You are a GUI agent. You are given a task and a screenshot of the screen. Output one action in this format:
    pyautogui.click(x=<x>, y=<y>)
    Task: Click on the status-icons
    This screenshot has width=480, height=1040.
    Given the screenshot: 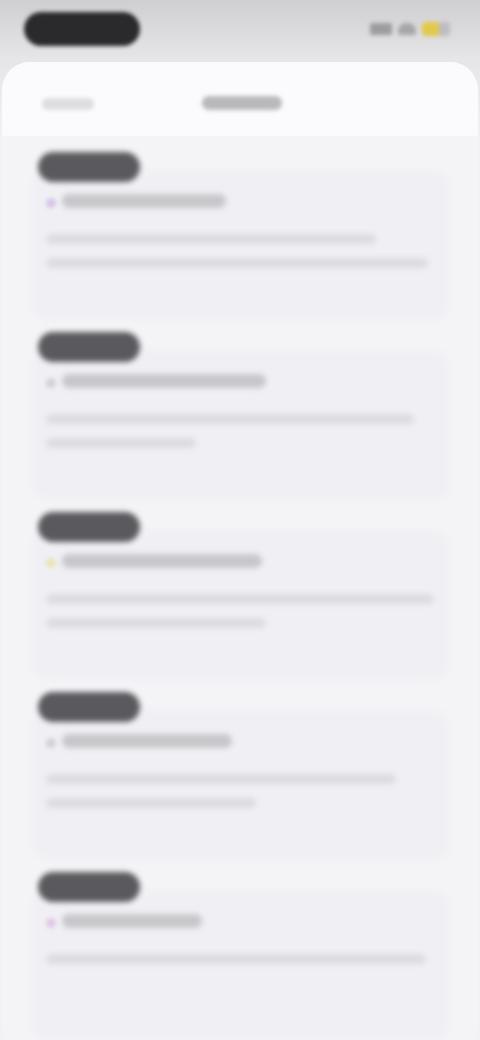 What is the action you would take?
    pyautogui.click(x=402, y=29)
    